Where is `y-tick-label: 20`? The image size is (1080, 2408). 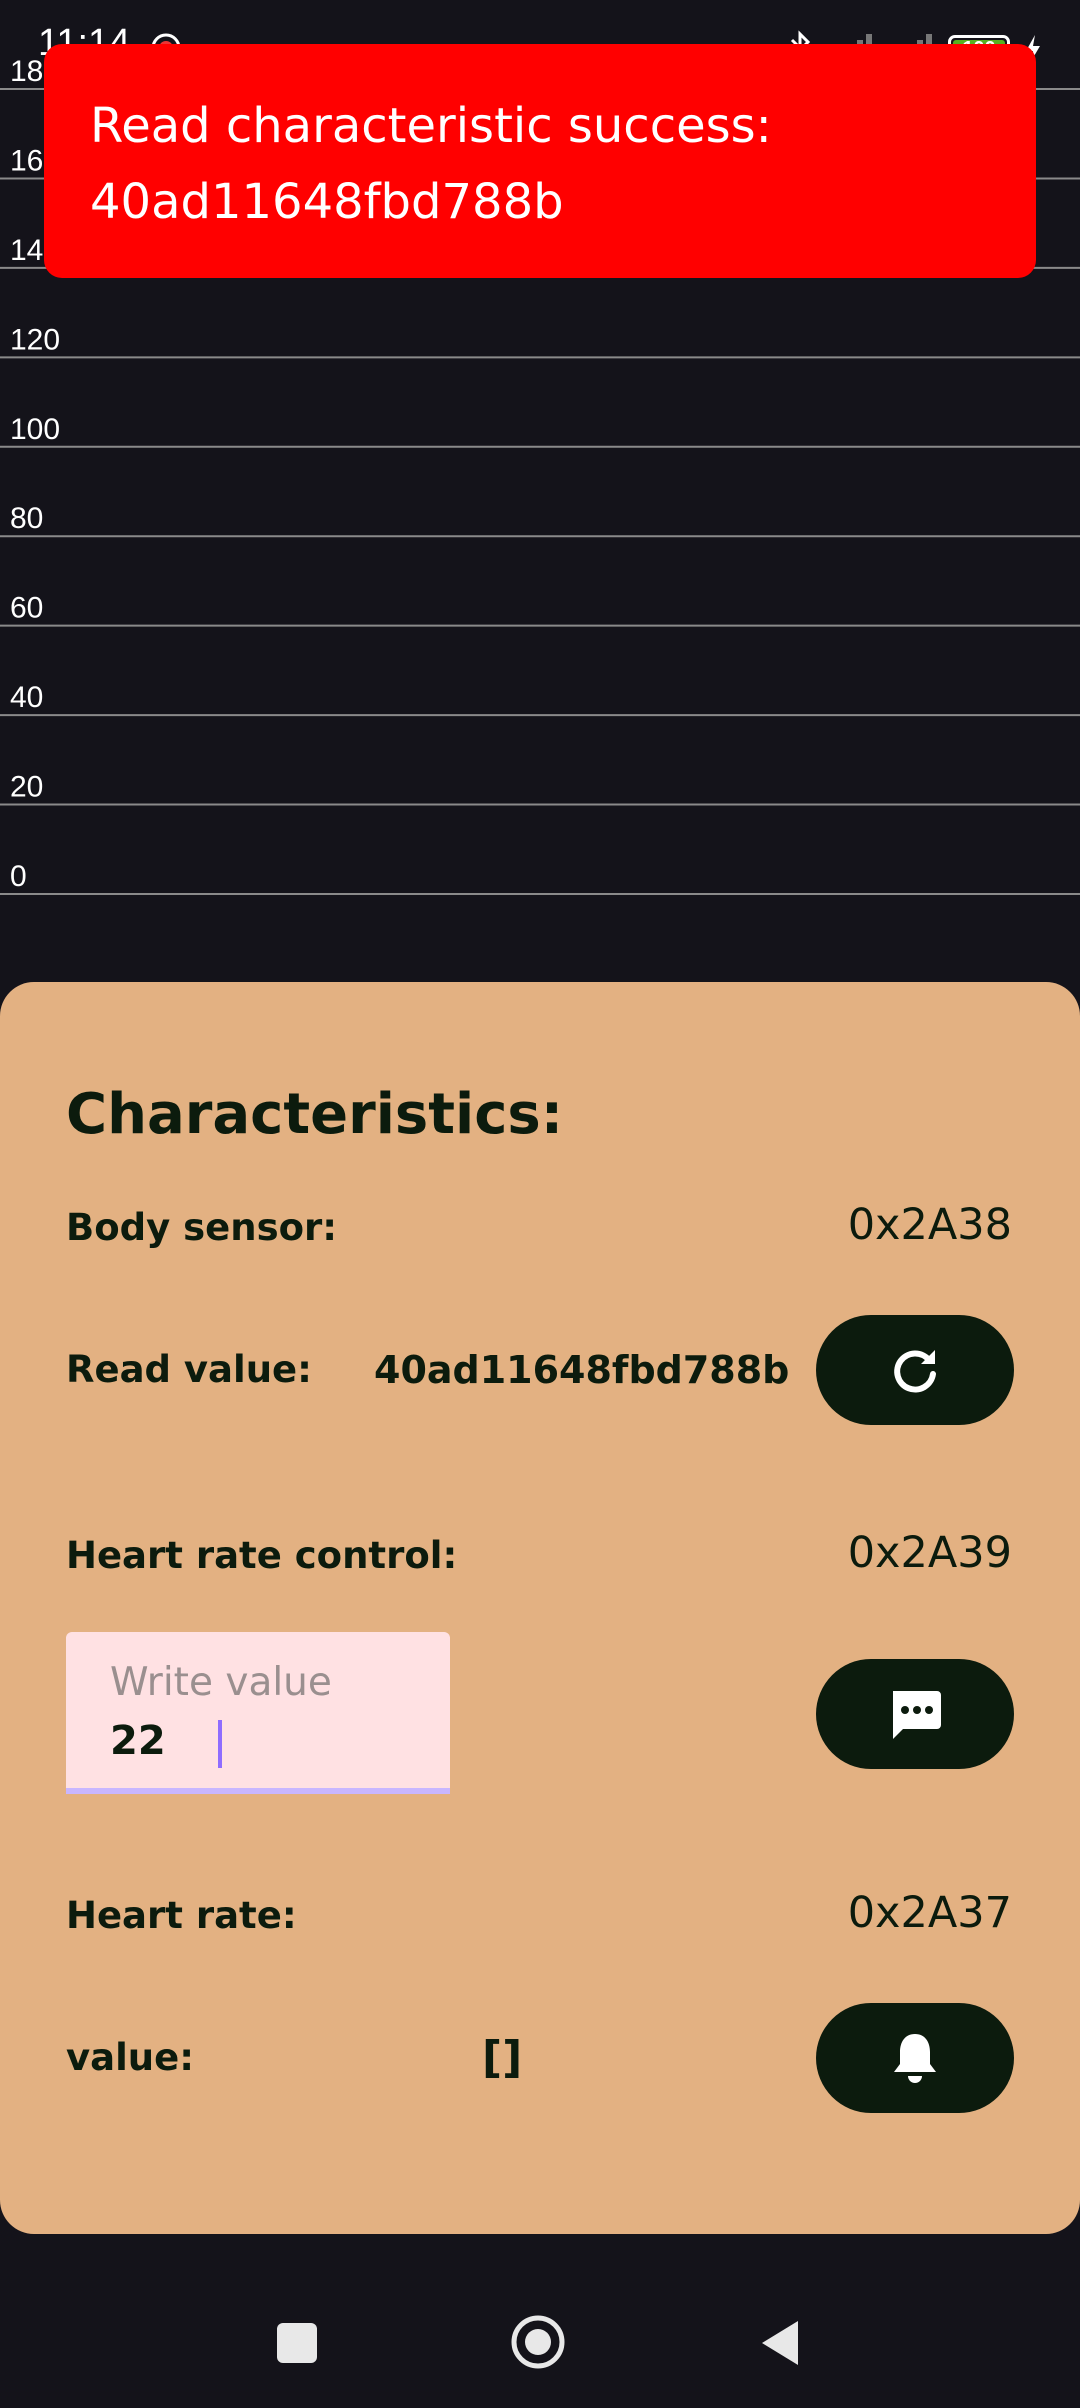 y-tick-label: 20 is located at coordinates (26, 787).